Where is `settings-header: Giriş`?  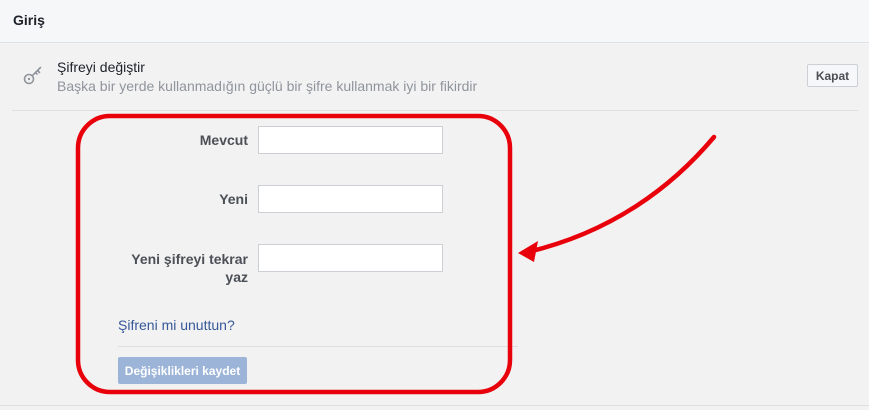 settings-header: Giriş is located at coordinates (434, 21).